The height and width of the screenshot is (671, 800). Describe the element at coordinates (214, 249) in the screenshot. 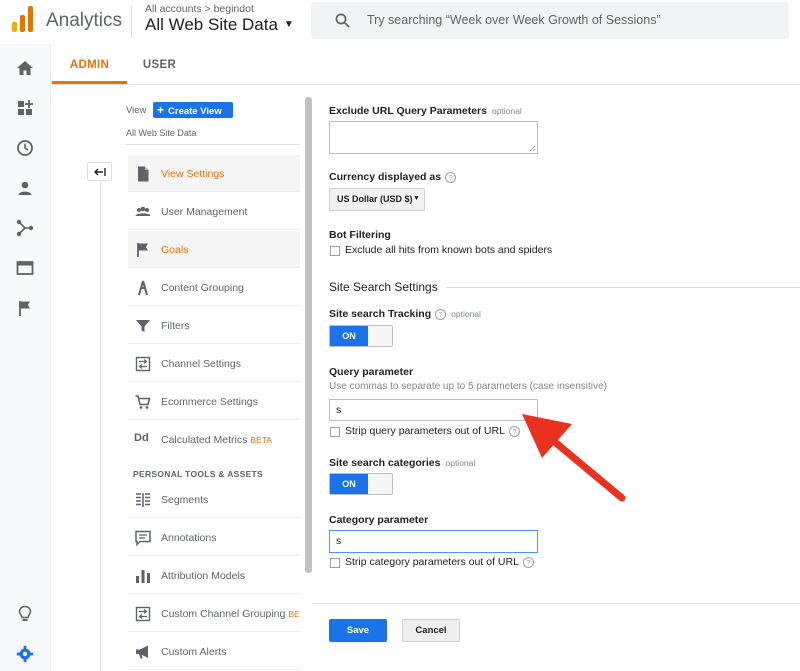

I see `menu-goals: Goals` at that location.